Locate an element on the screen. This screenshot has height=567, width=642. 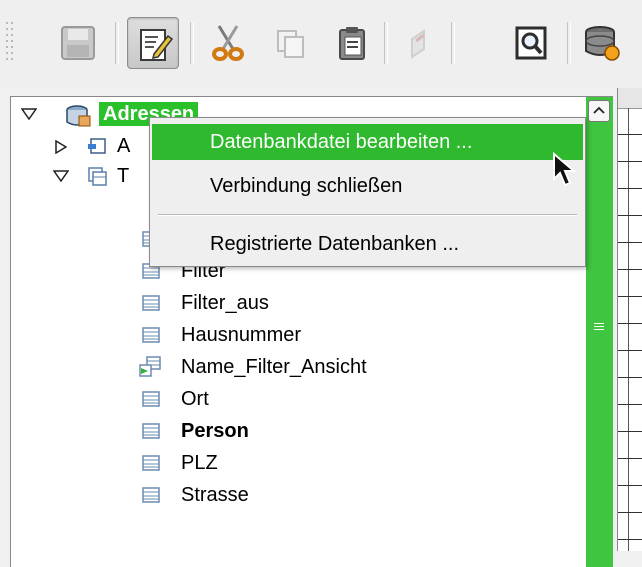
scroll-up-button is located at coordinates (599, 111).